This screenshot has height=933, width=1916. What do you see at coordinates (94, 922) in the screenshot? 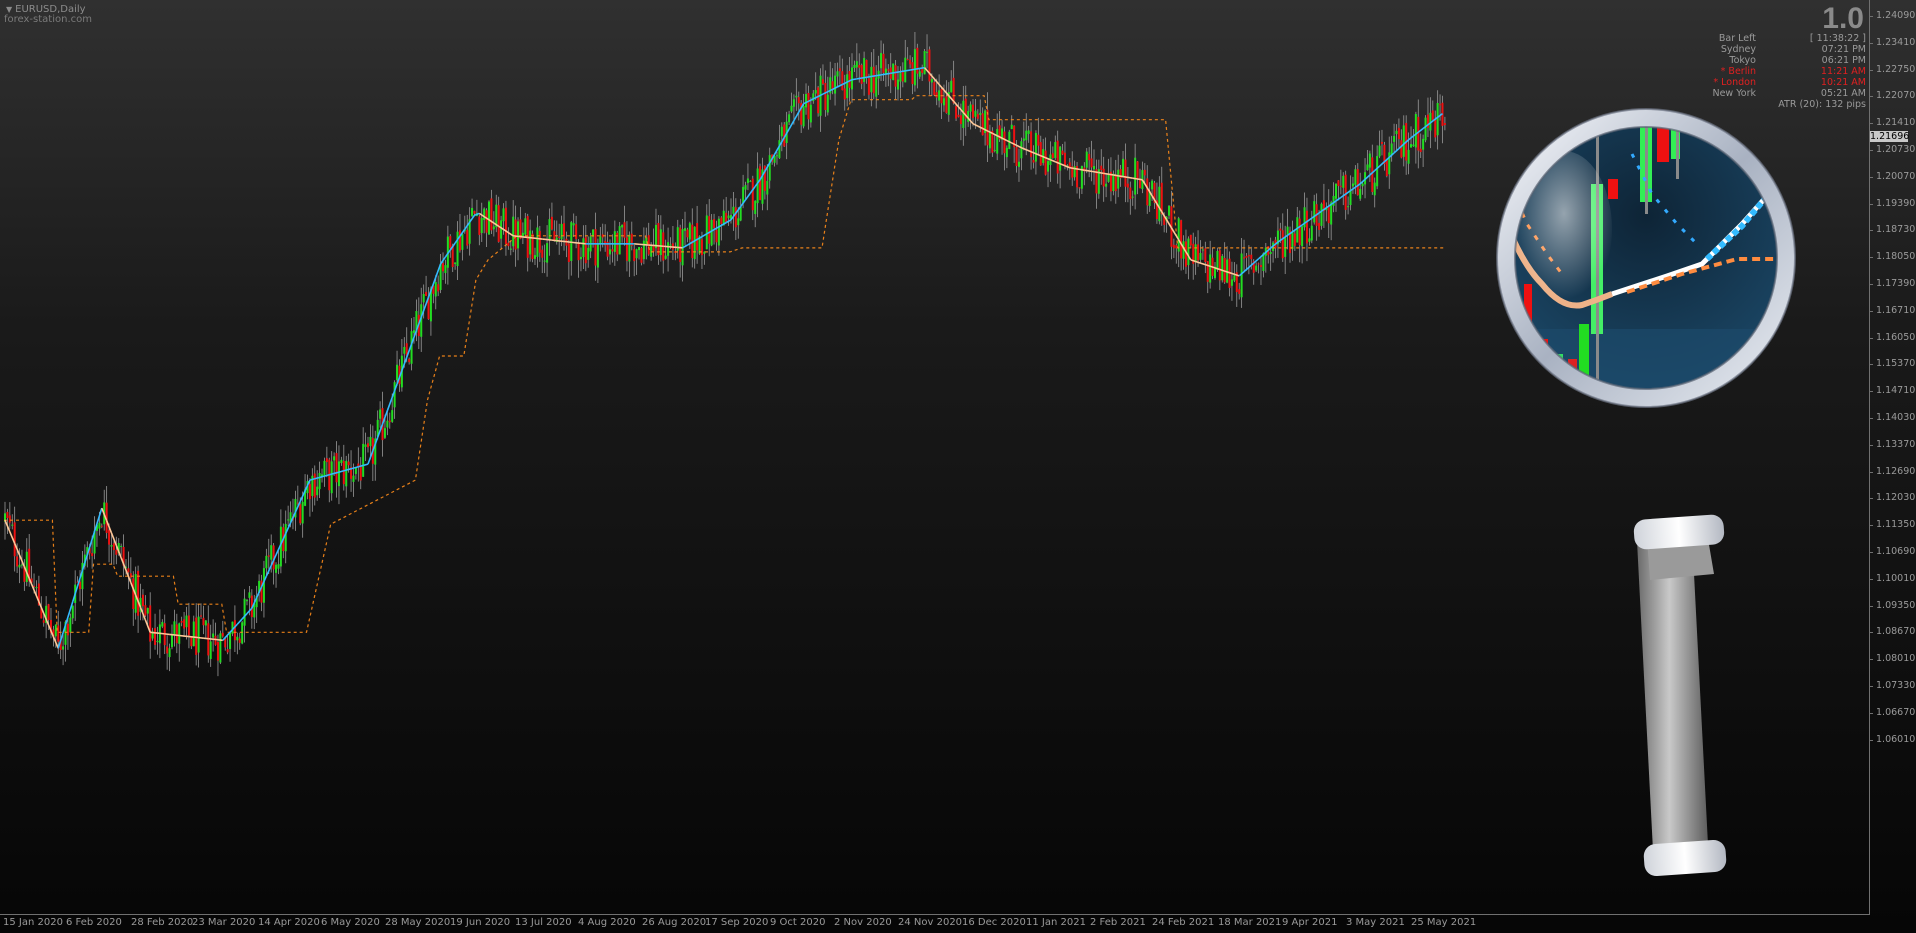
I see `time-axis-label: 6 Feb 2020` at bounding box center [94, 922].